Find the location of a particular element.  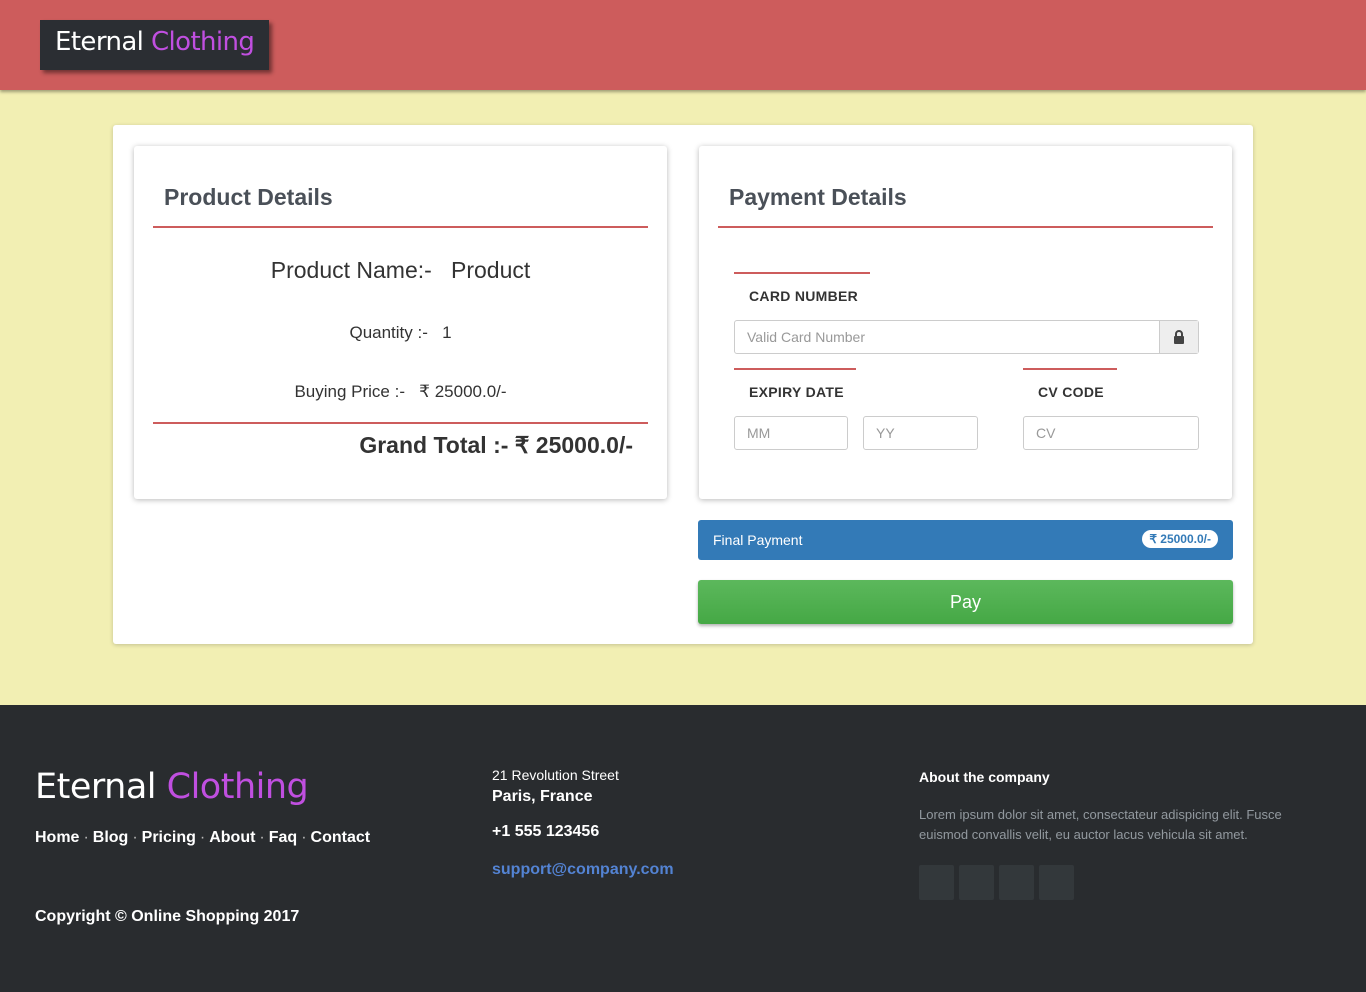

footer-city: Paris, France is located at coordinates (542, 796).